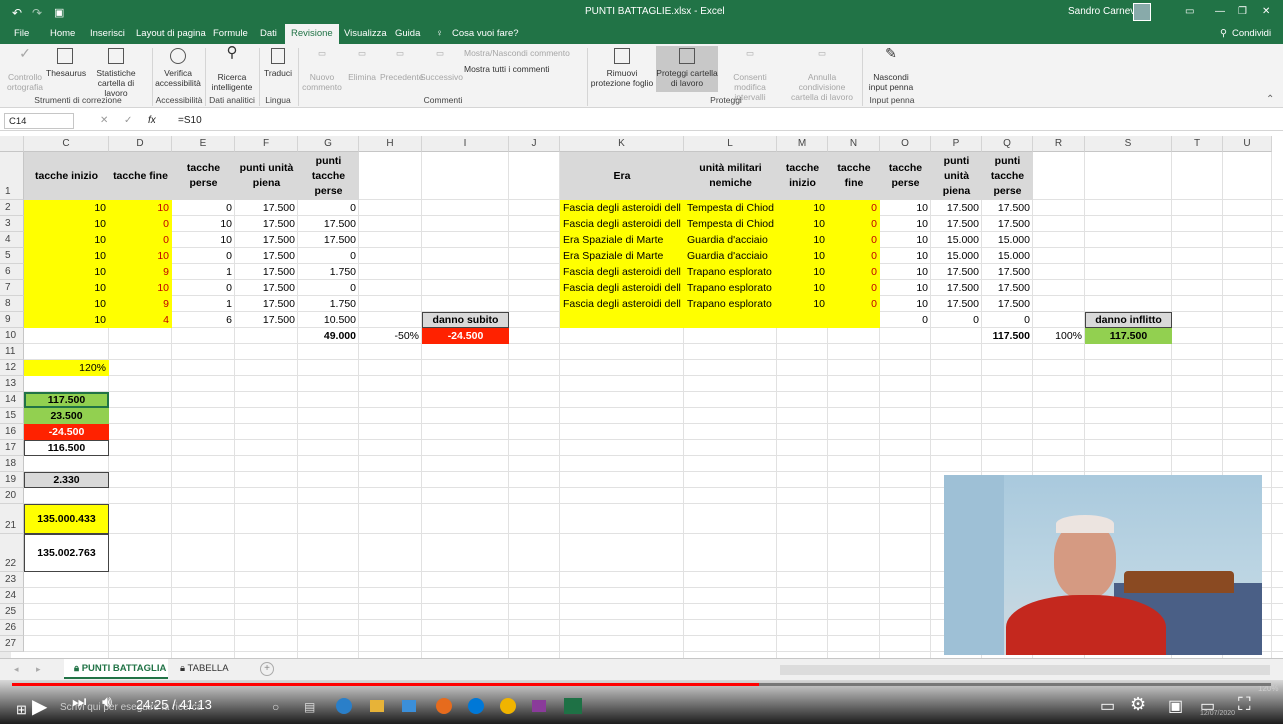 The width and height of the screenshot is (1283, 724). I want to click on header-cell: punti unità piena, so click(956, 176).